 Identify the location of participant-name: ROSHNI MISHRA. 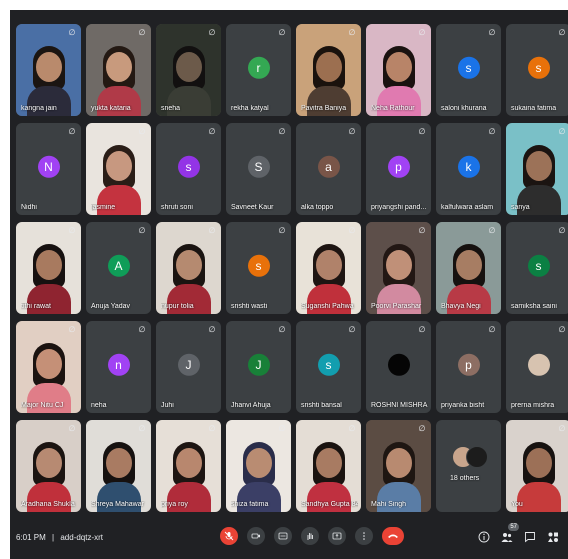
(399, 405).